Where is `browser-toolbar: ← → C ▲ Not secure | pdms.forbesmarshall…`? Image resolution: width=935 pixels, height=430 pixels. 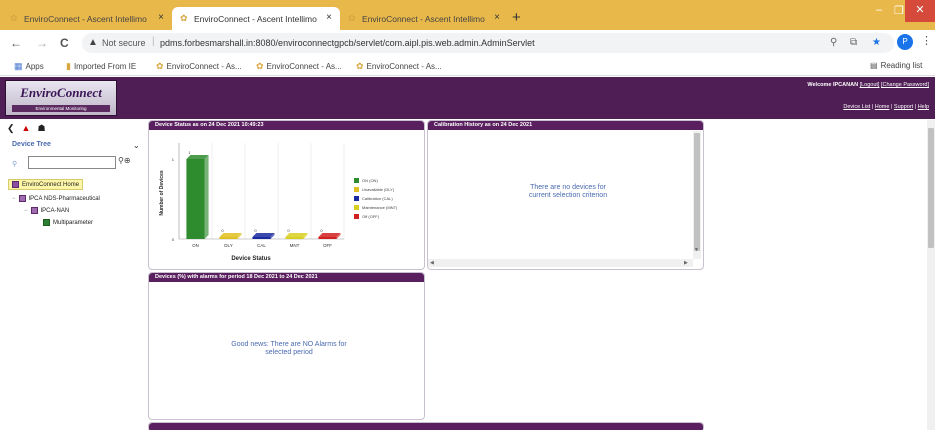 browser-toolbar: ← → C ▲ Not secure | pdms.forbesmarshall… is located at coordinates (467, 43).